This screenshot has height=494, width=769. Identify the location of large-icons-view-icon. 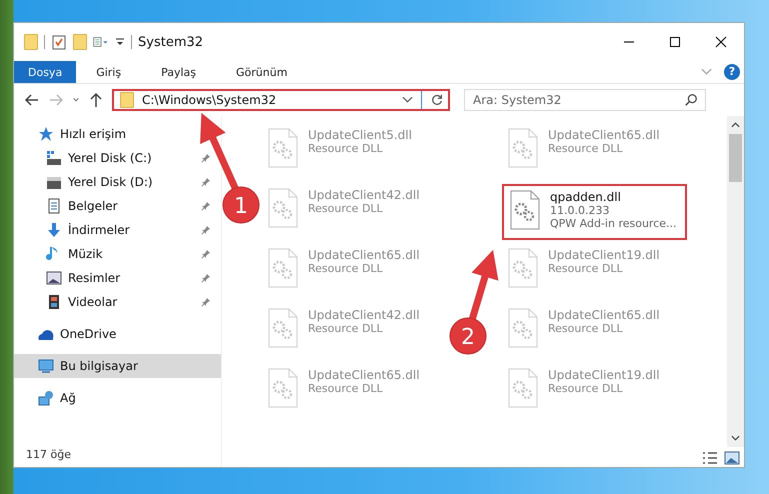
(732, 458).